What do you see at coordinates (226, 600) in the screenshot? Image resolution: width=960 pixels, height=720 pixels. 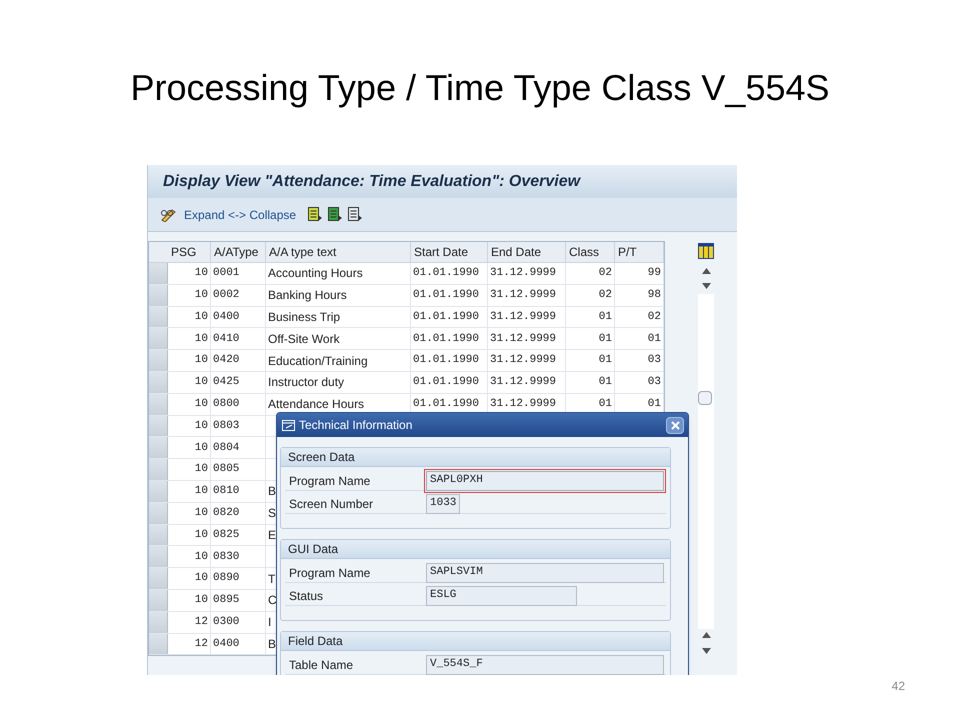 I see `table-cell-text: 0895` at bounding box center [226, 600].